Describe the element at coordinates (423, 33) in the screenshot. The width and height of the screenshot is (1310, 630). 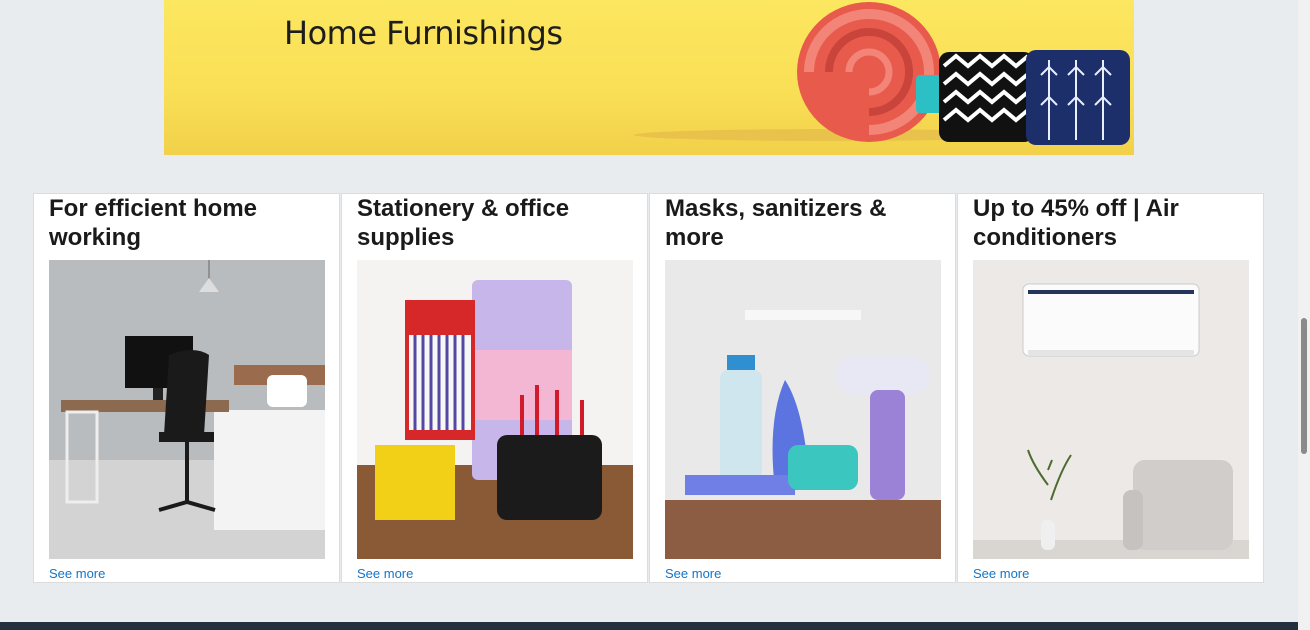
I see `banner-title: Home Furnishings` at that location.